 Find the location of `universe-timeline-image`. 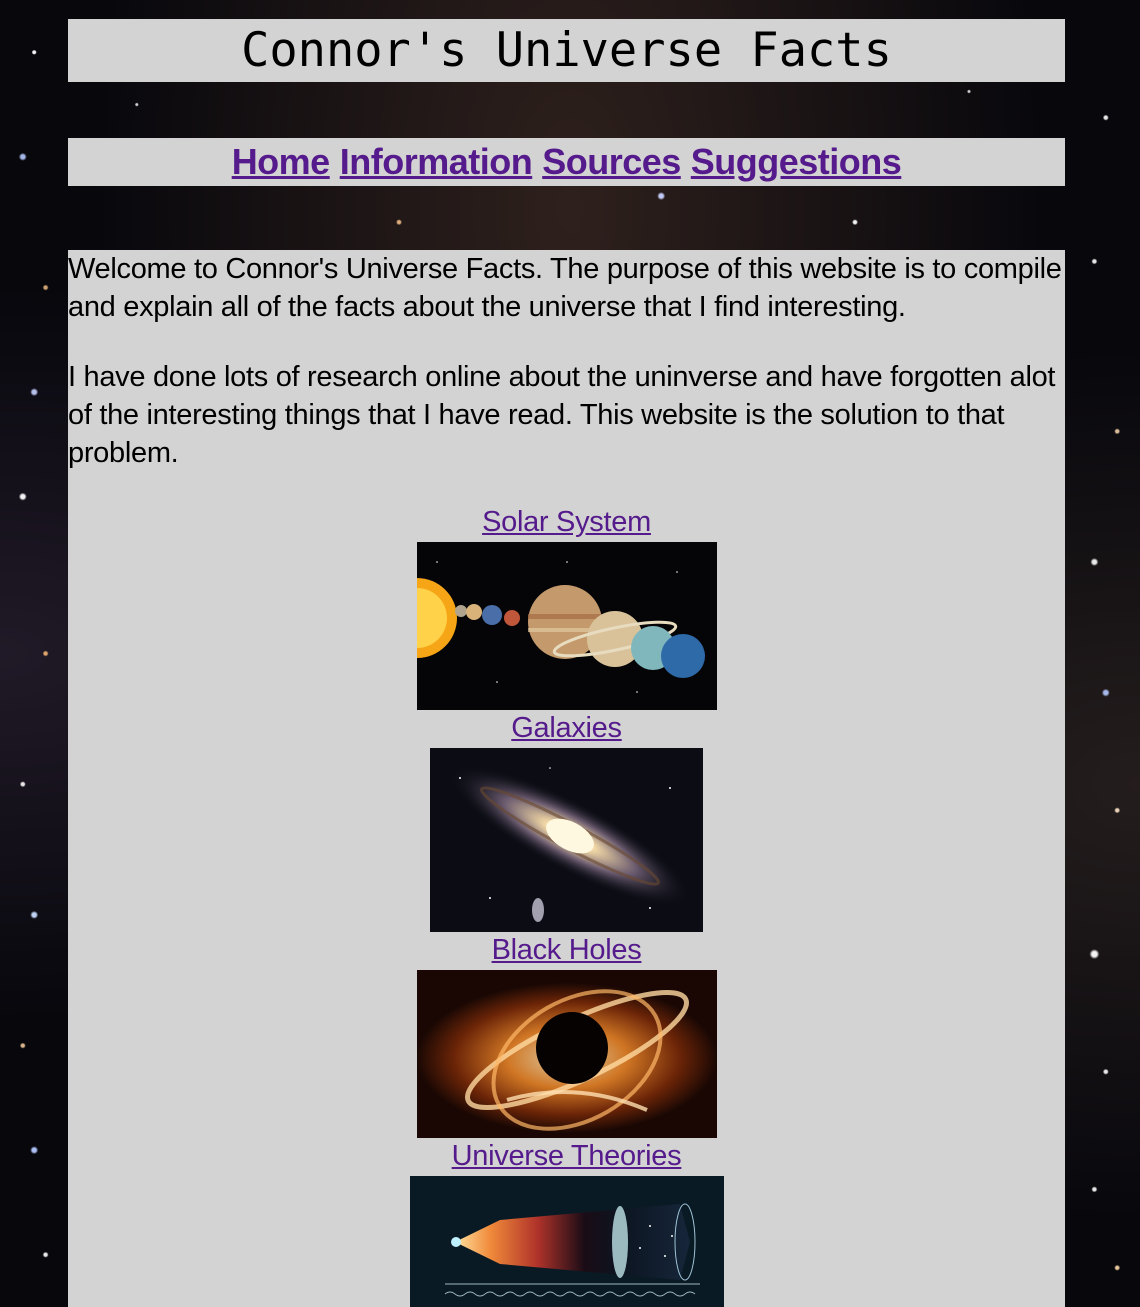

universe-timeline-image is located at coordinates (567, 1241).